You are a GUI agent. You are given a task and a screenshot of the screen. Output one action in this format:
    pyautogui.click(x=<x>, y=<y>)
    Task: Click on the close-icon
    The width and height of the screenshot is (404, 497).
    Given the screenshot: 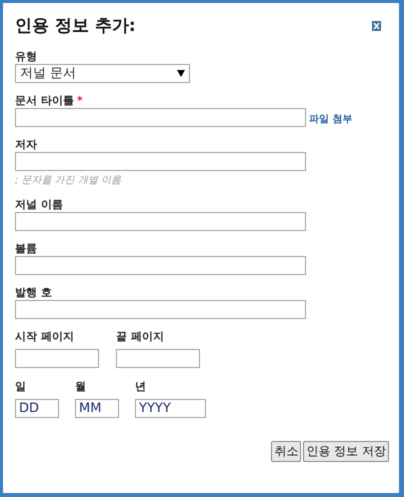 What is the action you would take?
    pyautogui.click(x=376, y=26)
    